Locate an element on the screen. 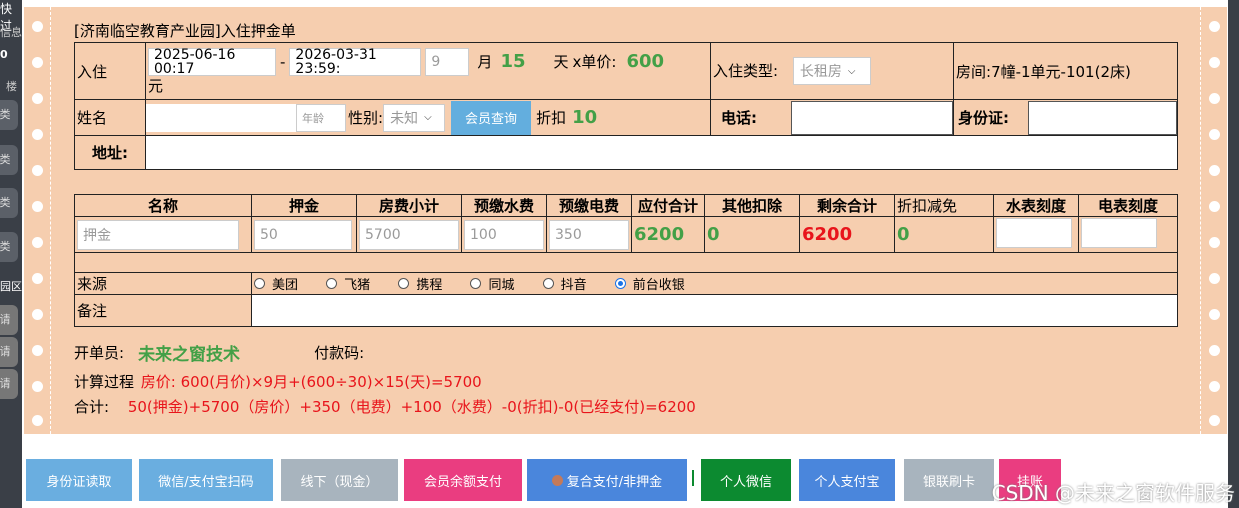  remaining-total: 6200 is located at coordinates (827, 234).